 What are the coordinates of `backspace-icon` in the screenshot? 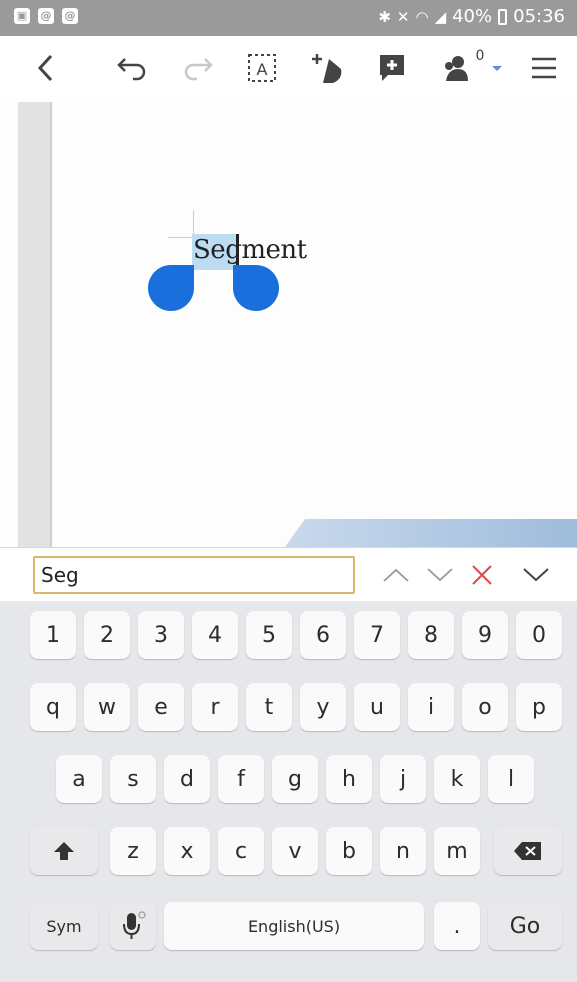 It's located at (527, 851).